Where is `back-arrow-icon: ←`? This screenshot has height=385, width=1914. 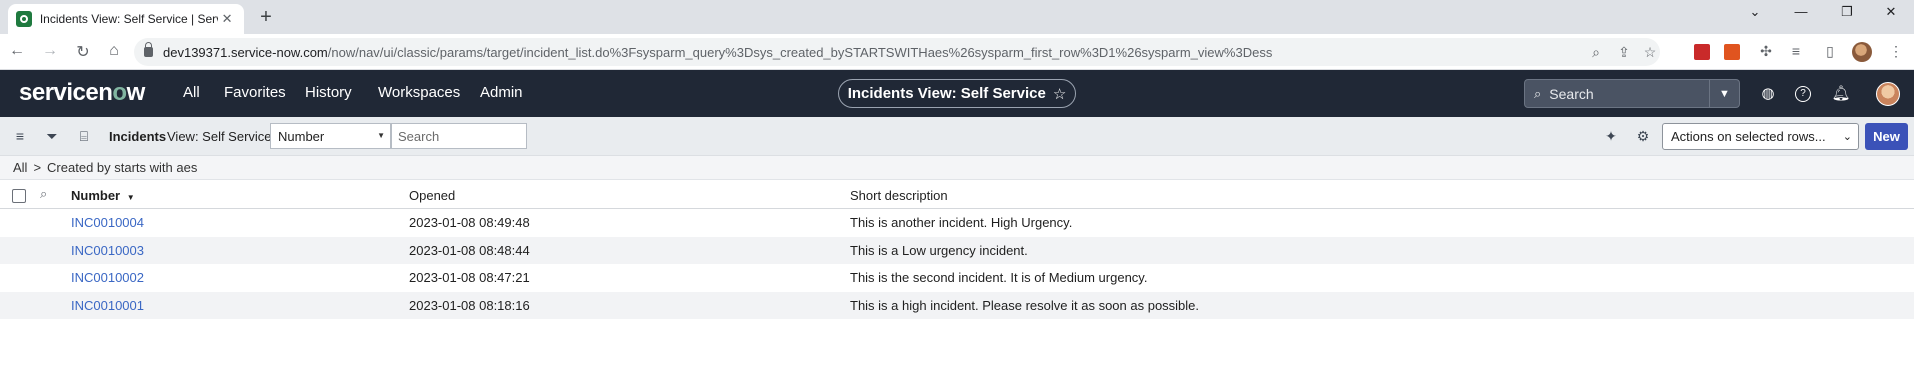 back-arrow-icon: ← is located at coordinates (17, 51).